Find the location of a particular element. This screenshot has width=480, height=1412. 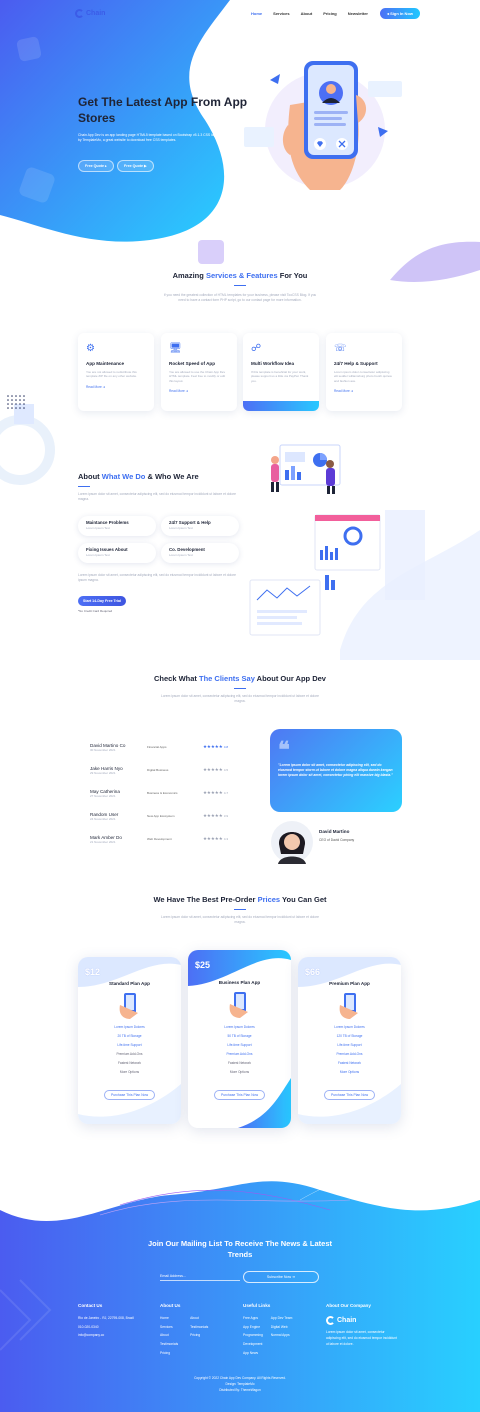

hero-title: Get The Latest App From App Stores is located at coordinates (163, 110).